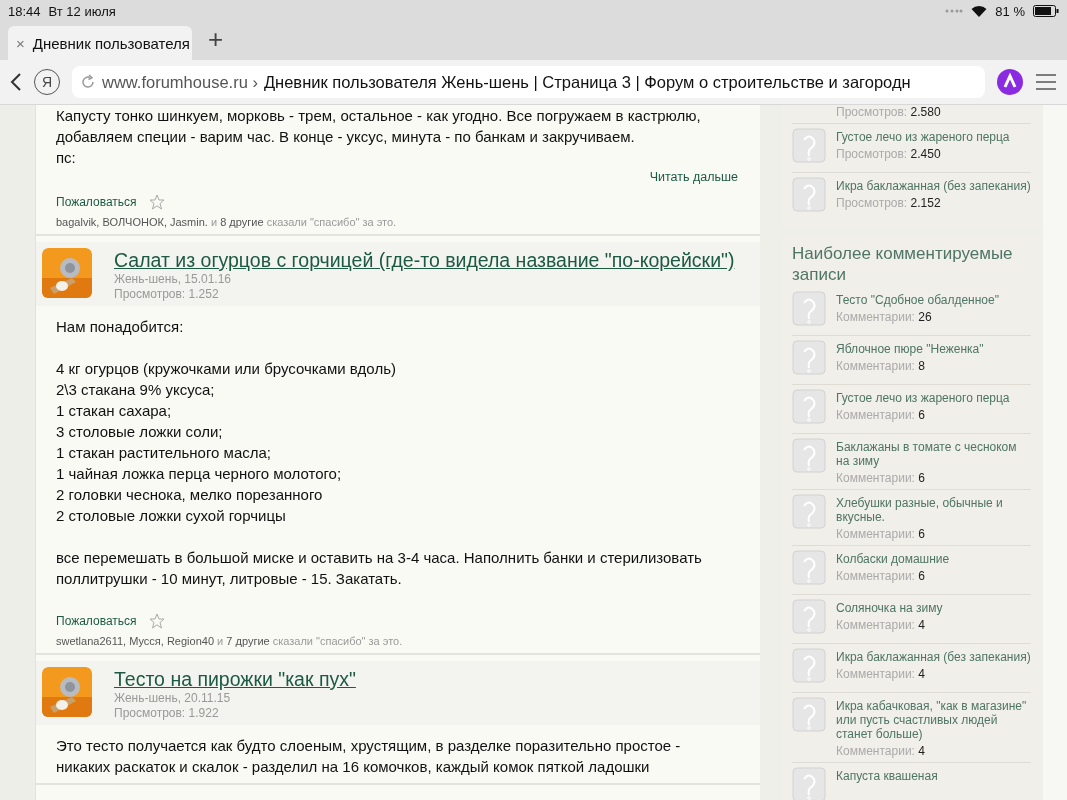  What do you see at coordinates (226, 221) in the screenshot?
I see `thanks-line: bagalvik, ВОЛЧОНОК, Jasmin. и 8 другие сказали "спасибо" за это.` at bounding box center [226, 221].